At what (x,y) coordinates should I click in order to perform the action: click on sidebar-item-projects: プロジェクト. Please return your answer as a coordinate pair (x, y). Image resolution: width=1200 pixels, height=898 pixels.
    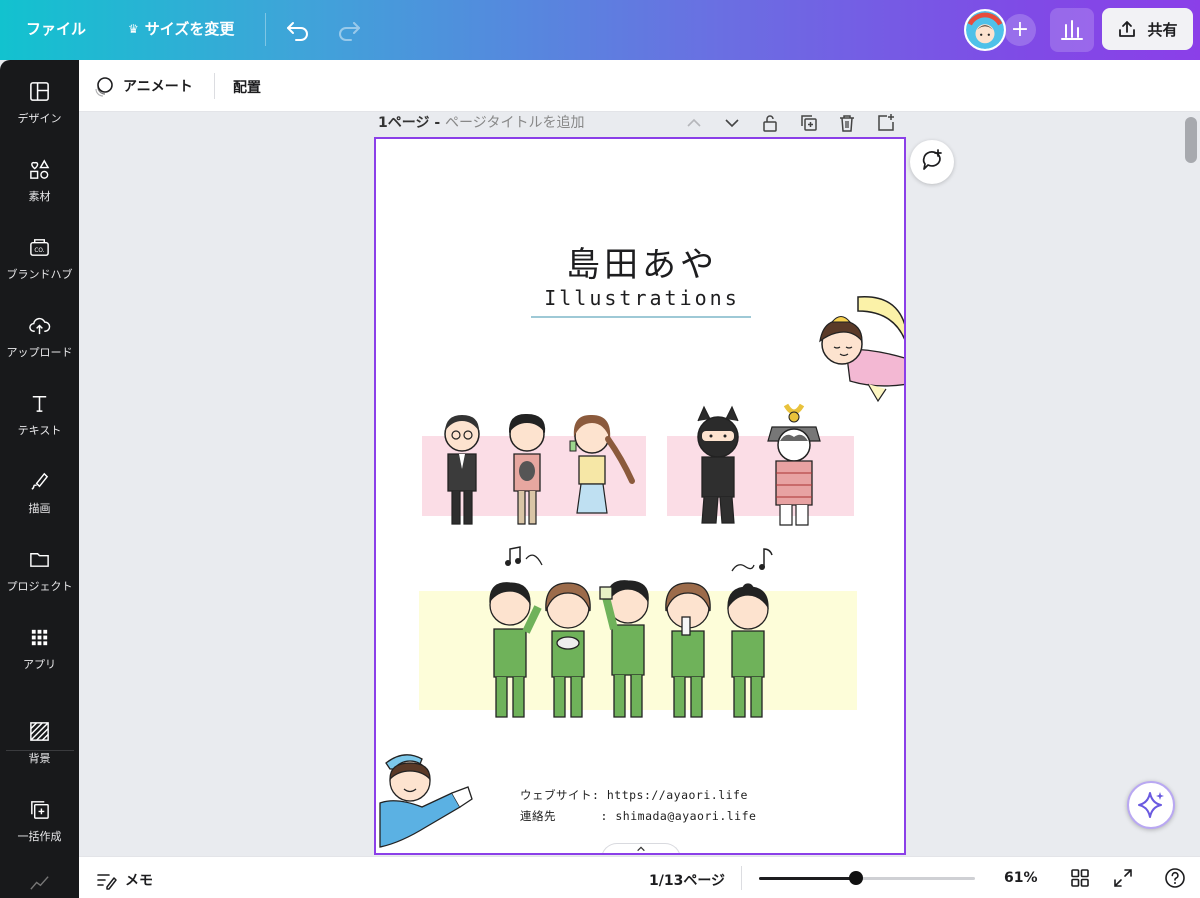
    Looking at the image, I should click on (39, 583).